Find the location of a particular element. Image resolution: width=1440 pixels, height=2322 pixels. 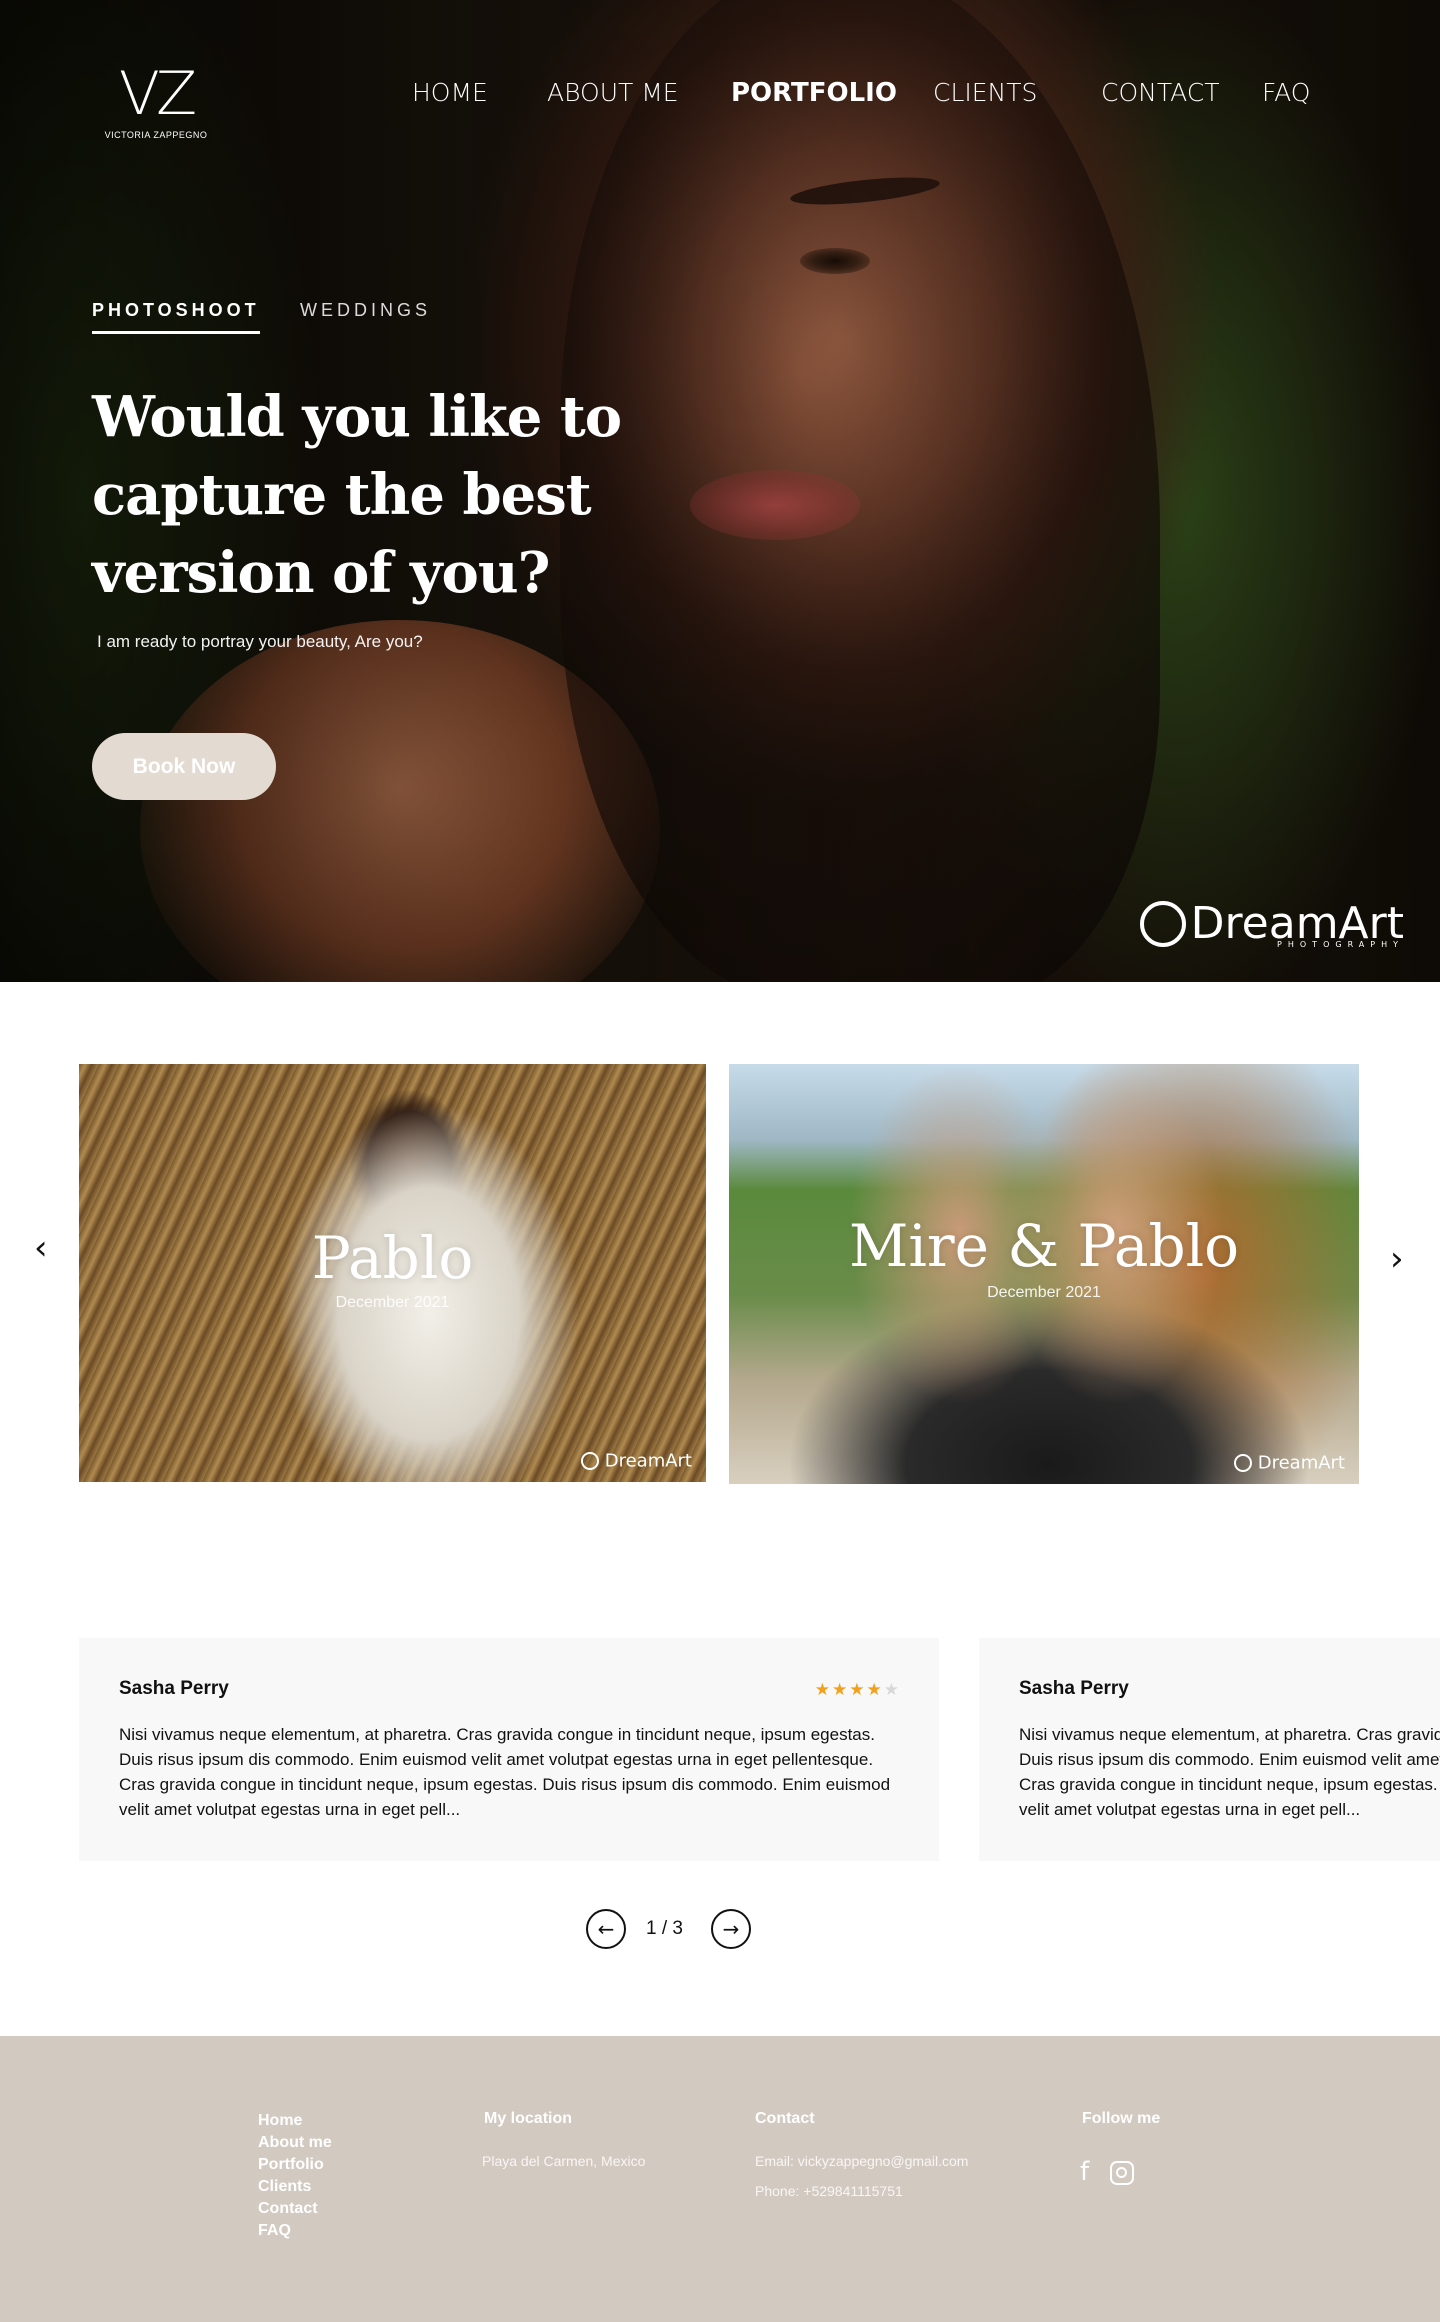

footer-link-home: Home is located at coordinates (295, 2121).